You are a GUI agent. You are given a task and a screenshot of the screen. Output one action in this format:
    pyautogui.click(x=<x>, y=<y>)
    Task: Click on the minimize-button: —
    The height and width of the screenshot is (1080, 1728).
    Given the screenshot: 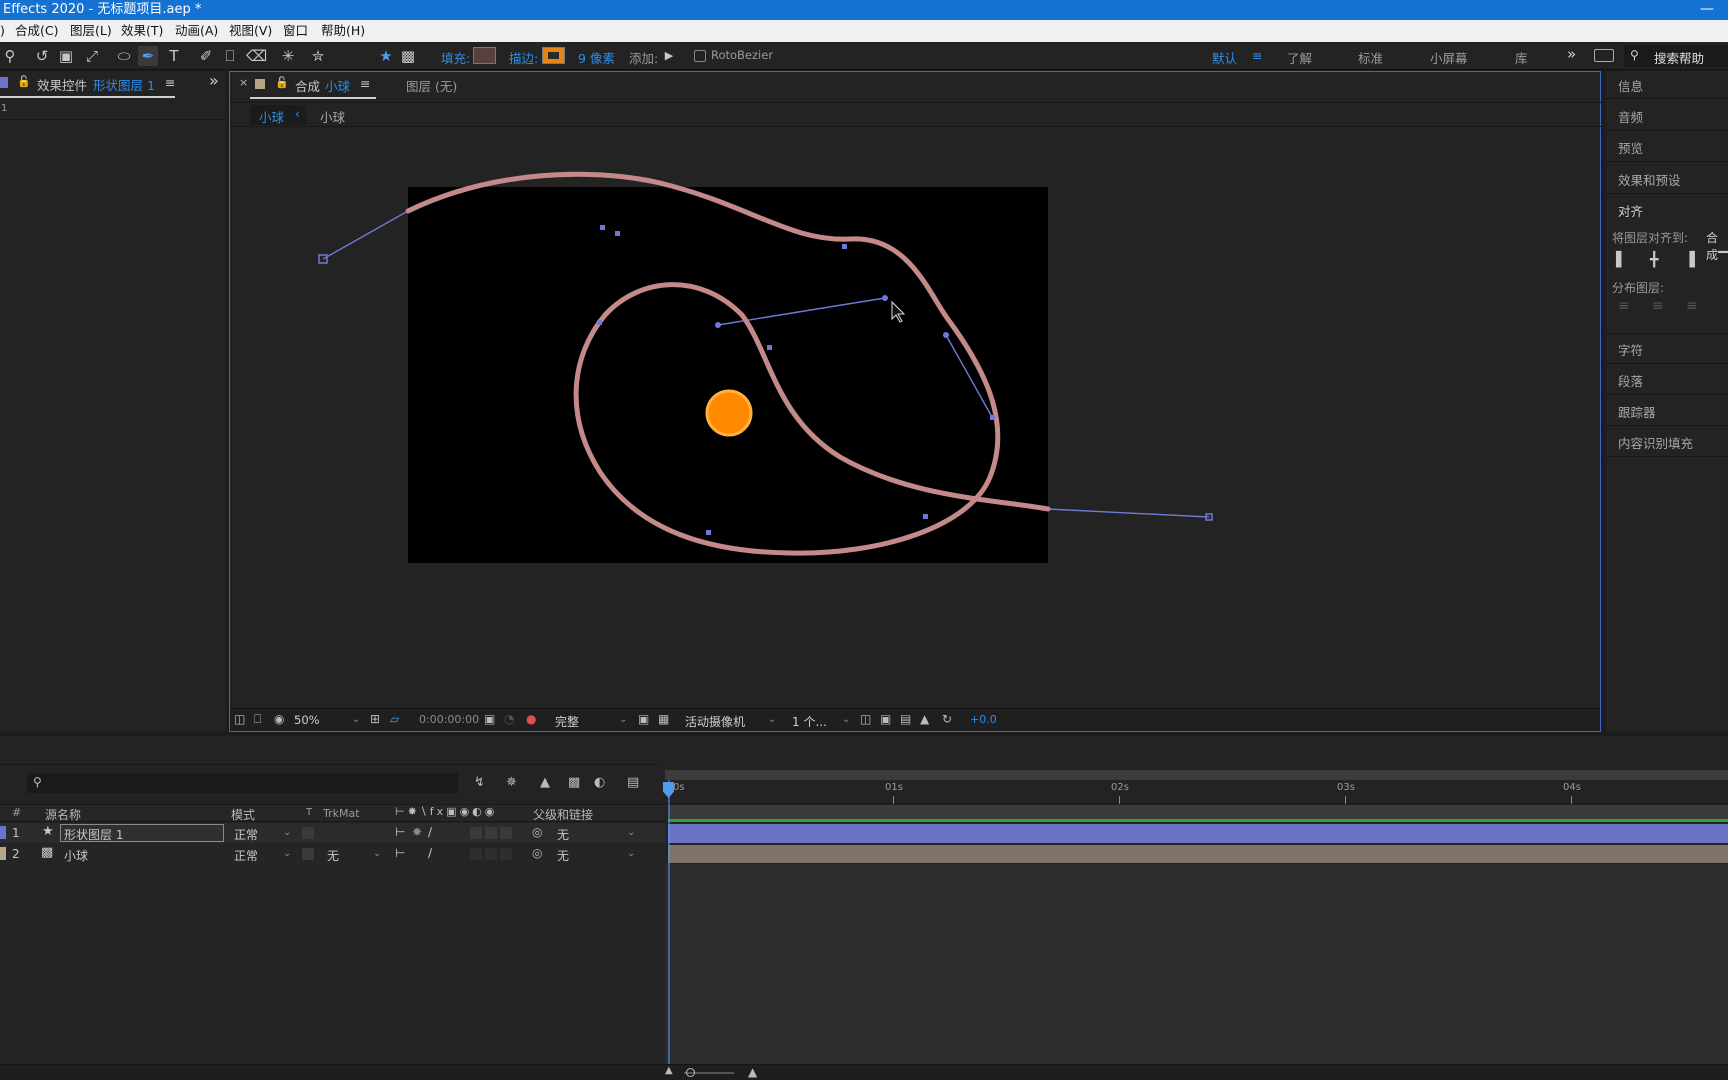 What is the action you would take?
    pyautogui.click(x=1707, y=9)
    